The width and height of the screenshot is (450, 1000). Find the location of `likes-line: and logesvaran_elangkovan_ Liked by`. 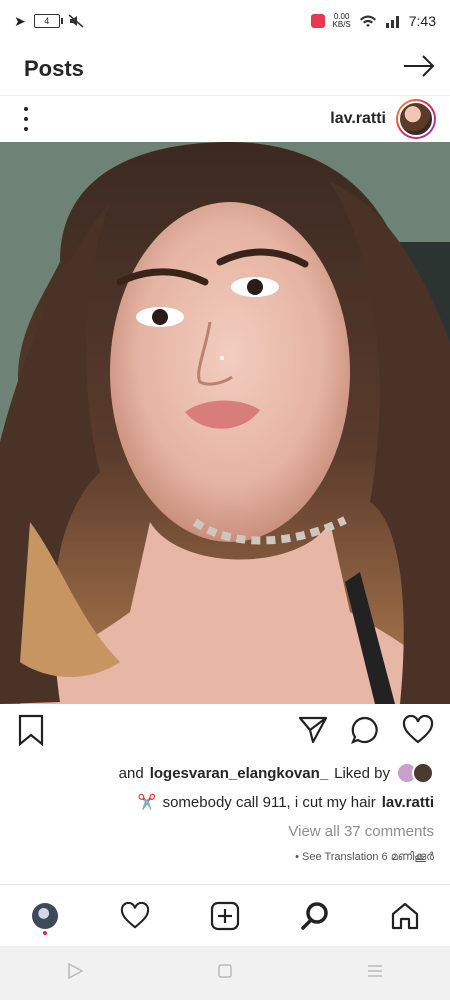

likes-line: and logesvaran_elangkovan_ Liked by is located at coordinates (276, 773).